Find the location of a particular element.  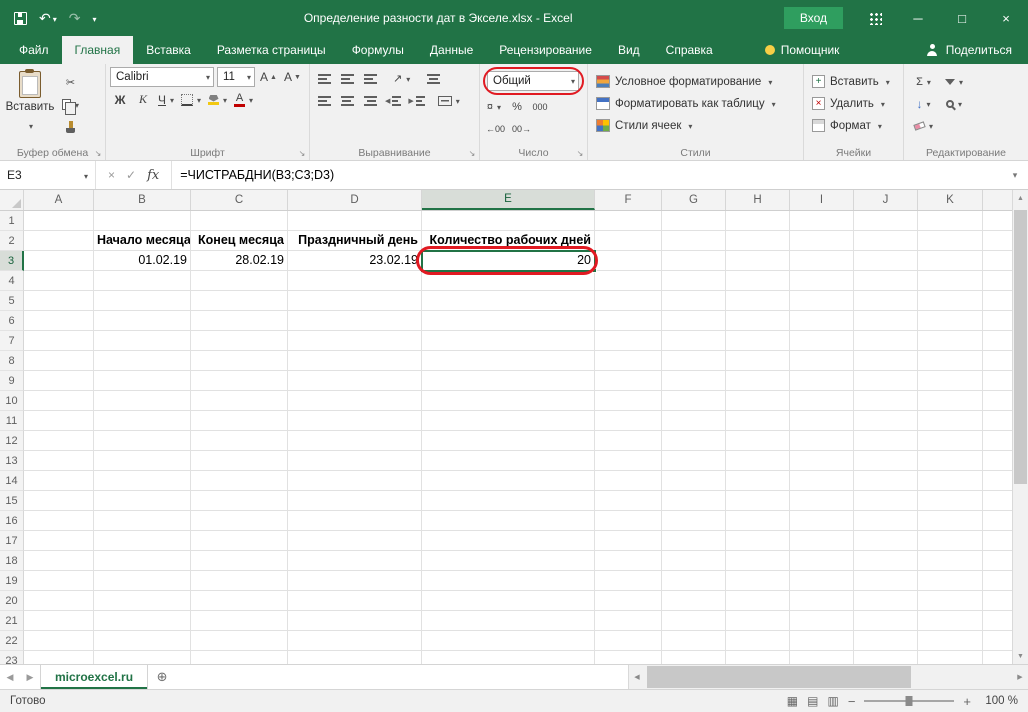

cell-A2 is located at coordinates (59, 241).